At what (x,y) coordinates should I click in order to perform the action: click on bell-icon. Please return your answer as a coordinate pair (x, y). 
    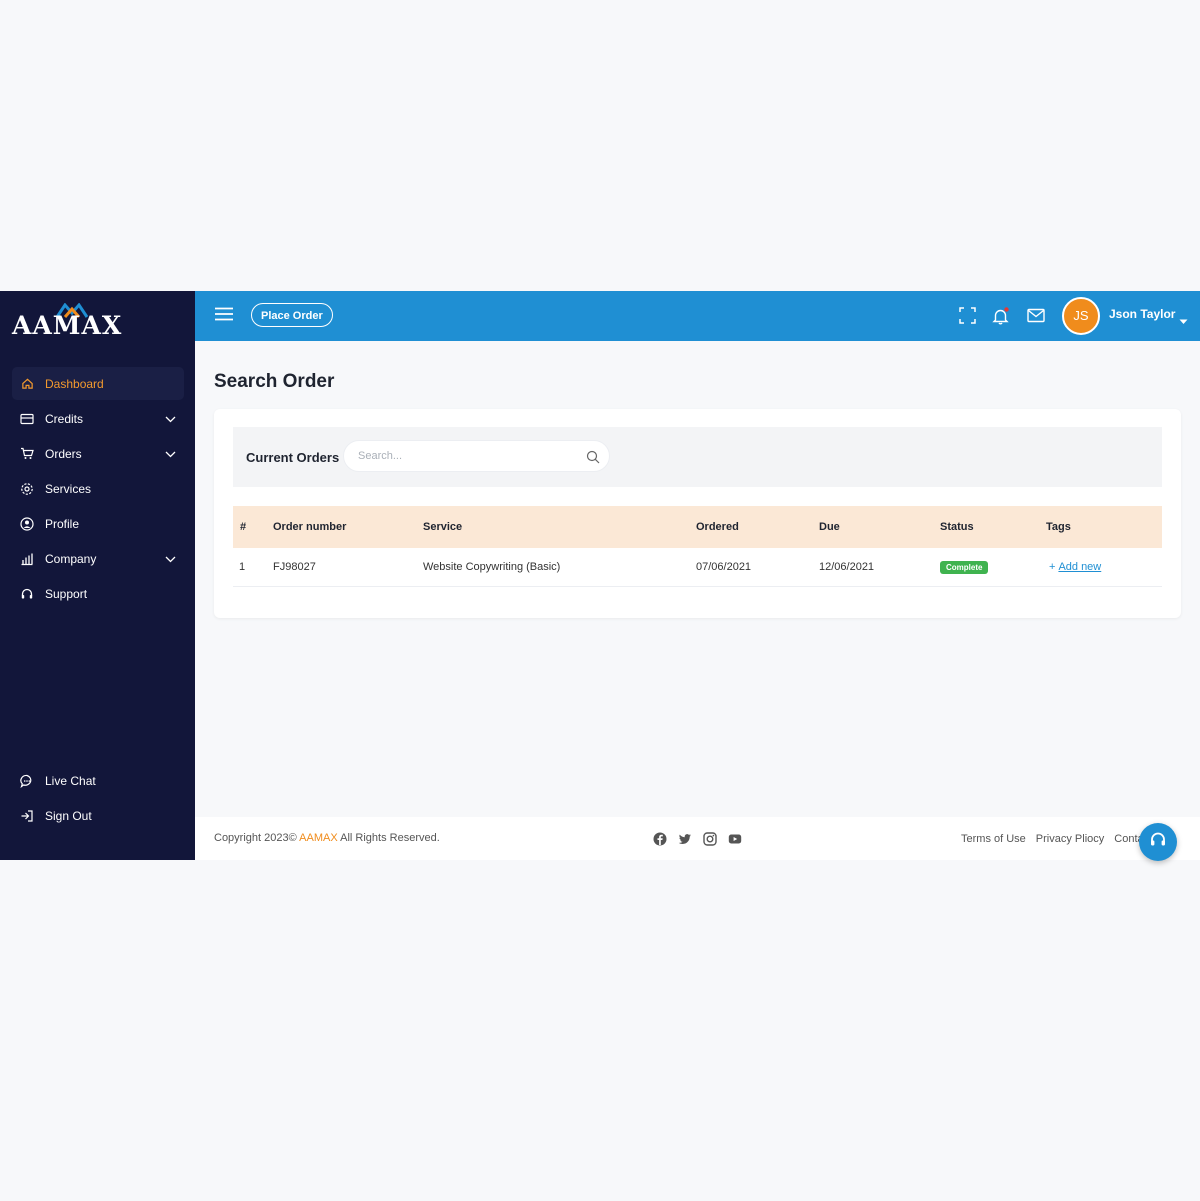
    Looking at the image, I should click on (1001, 318).